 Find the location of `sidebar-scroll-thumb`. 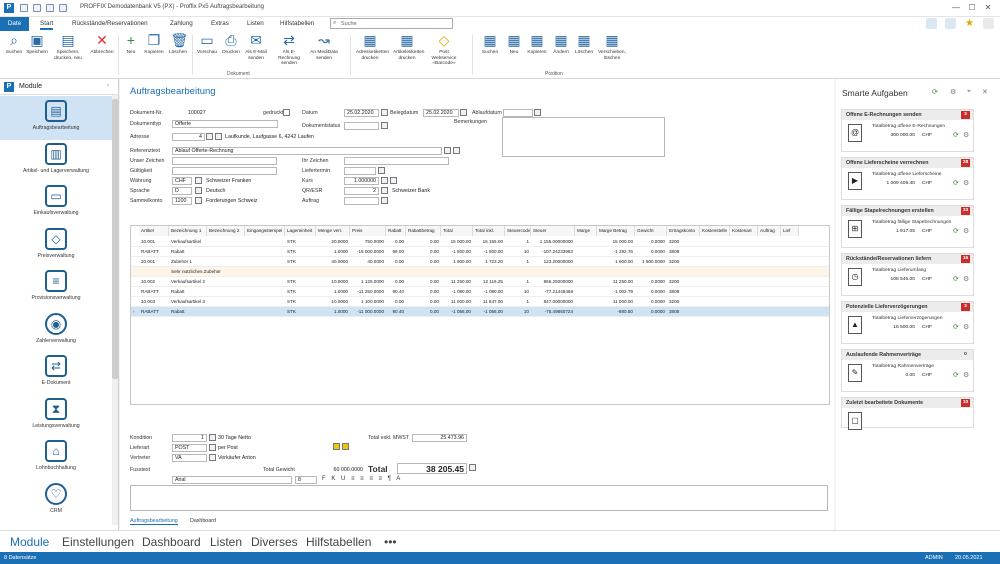

sidebar-scroll-thumb is located at coordinates (115, 239).